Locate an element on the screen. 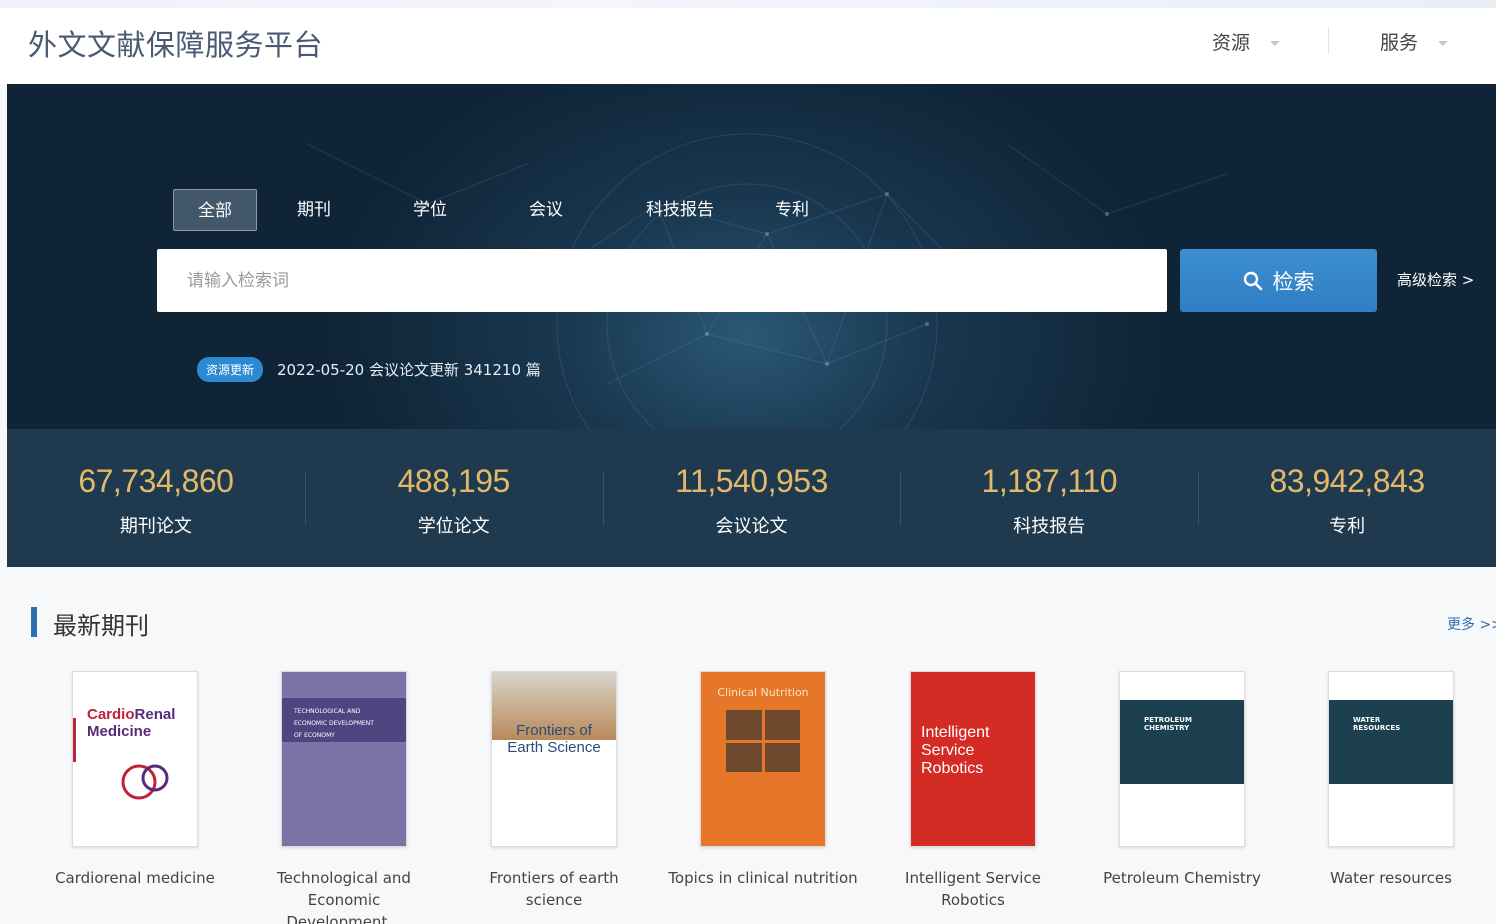 This screenshot has height=924, width=1496. tab-conferences: 会议 is located at coordinates (546, 210).